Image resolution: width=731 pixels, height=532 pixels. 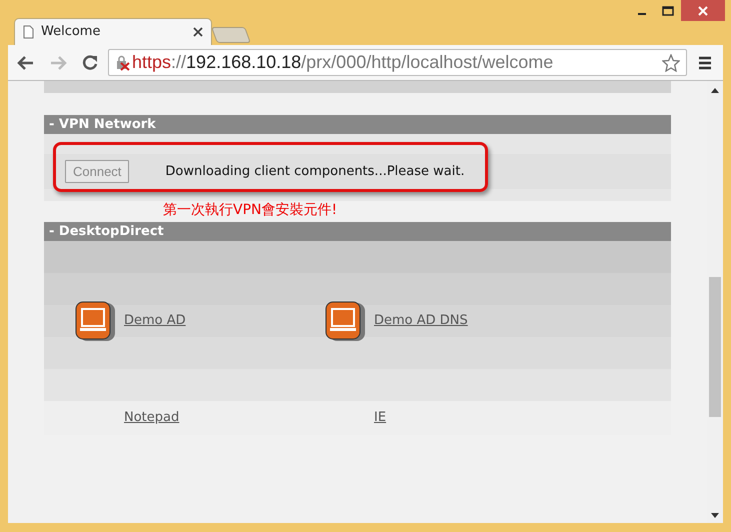 I want to click on scroll-up-icon, so click(x=715, y=90).